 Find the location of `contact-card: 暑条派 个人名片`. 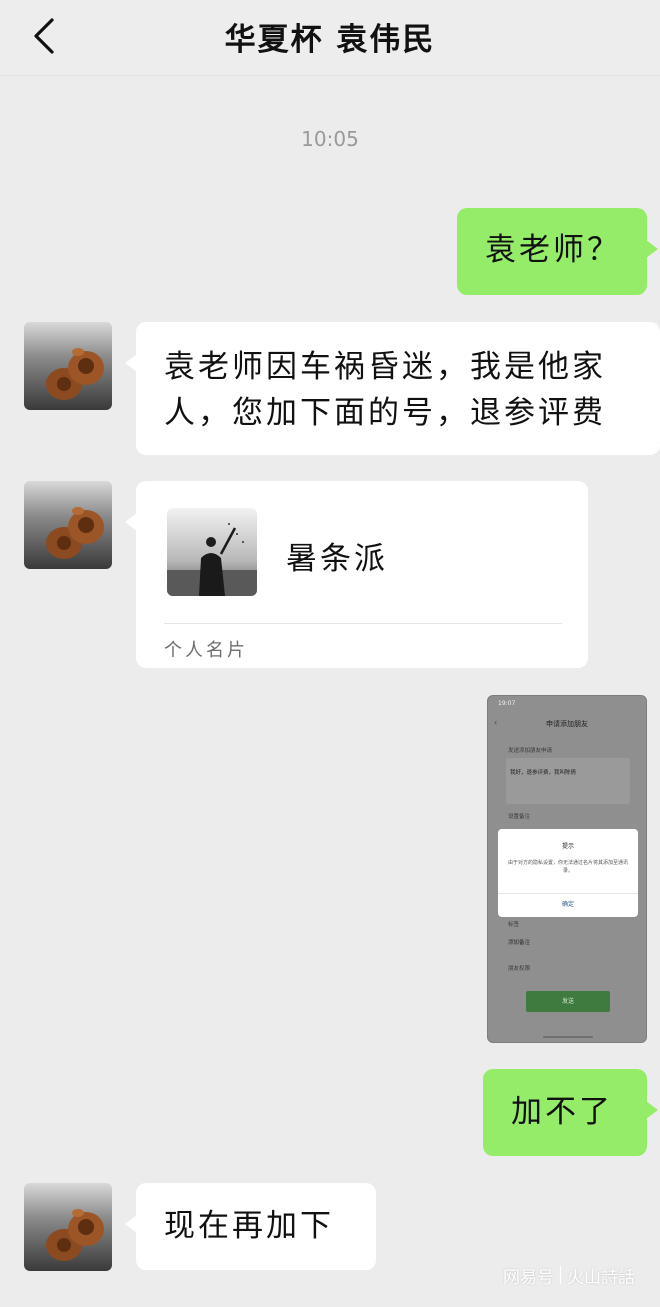

contact-card: 暑条派 个人名片 is located at coordinates (356, 574).